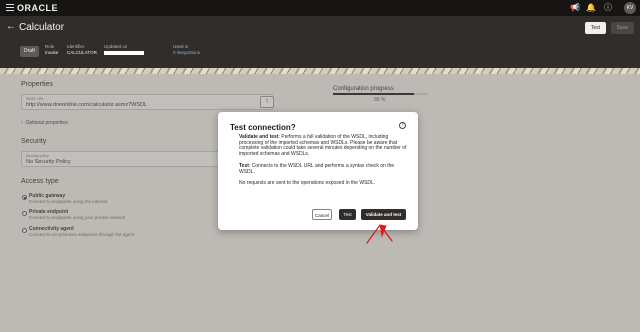  What do you see at coordinates (263, 127) in the screenshot?
I see `dialog-title: Test connection?` at bounding box center [263, 127].